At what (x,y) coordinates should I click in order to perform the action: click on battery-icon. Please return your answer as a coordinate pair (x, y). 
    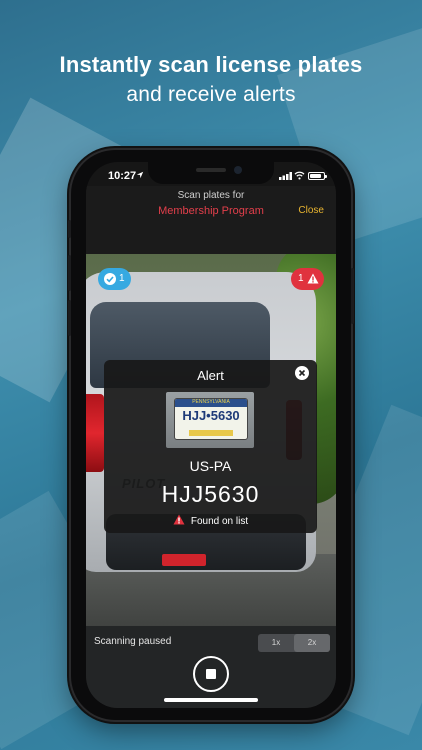
    Looking at the image, I should click on (317, 176).